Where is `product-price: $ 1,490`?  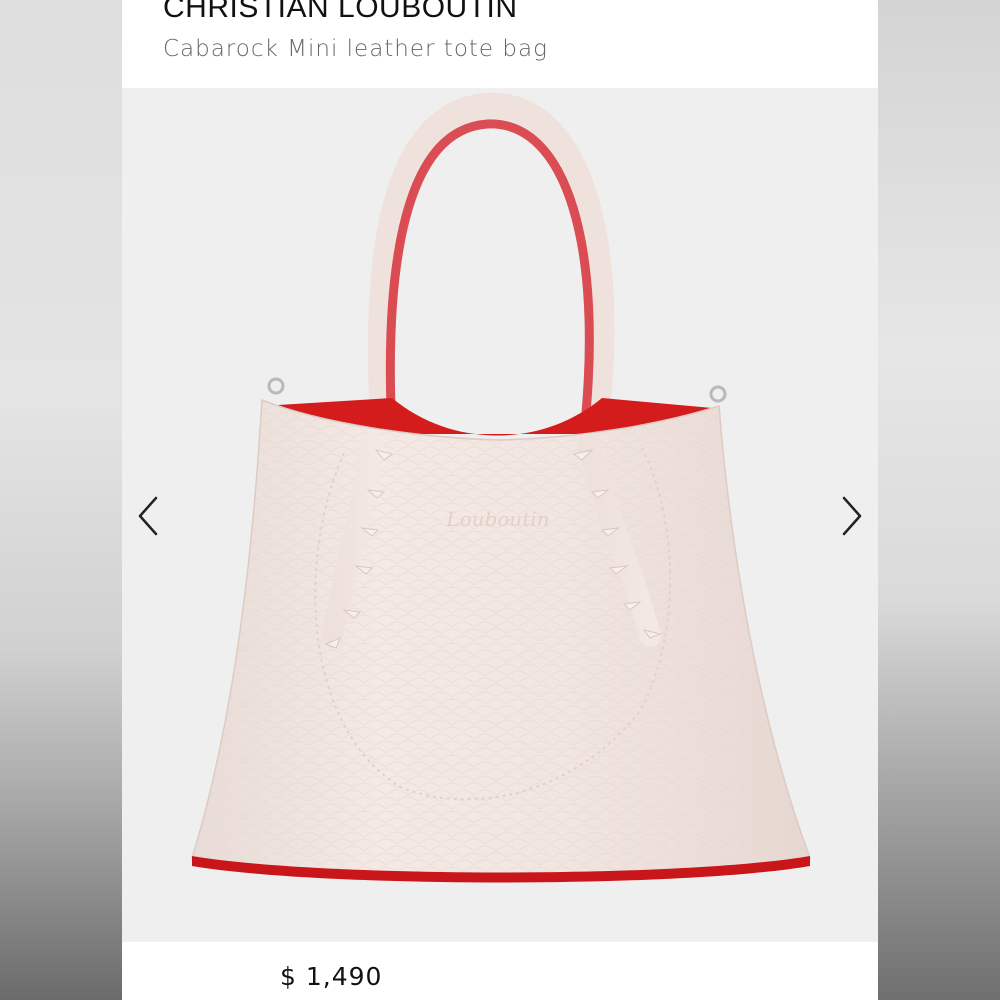
product-price: $ 1,490 is located at coordinates (331, 976).